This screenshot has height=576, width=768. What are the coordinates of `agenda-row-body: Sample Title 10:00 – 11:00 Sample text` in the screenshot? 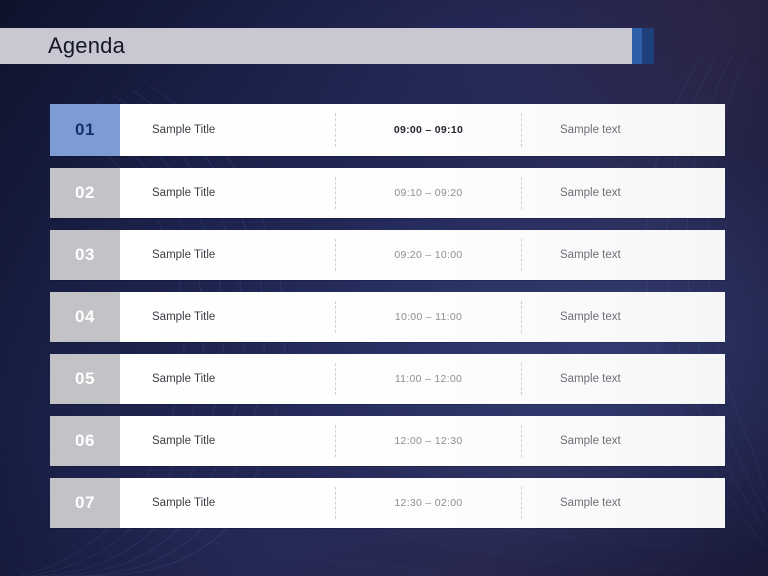 It's located at (422, 317).